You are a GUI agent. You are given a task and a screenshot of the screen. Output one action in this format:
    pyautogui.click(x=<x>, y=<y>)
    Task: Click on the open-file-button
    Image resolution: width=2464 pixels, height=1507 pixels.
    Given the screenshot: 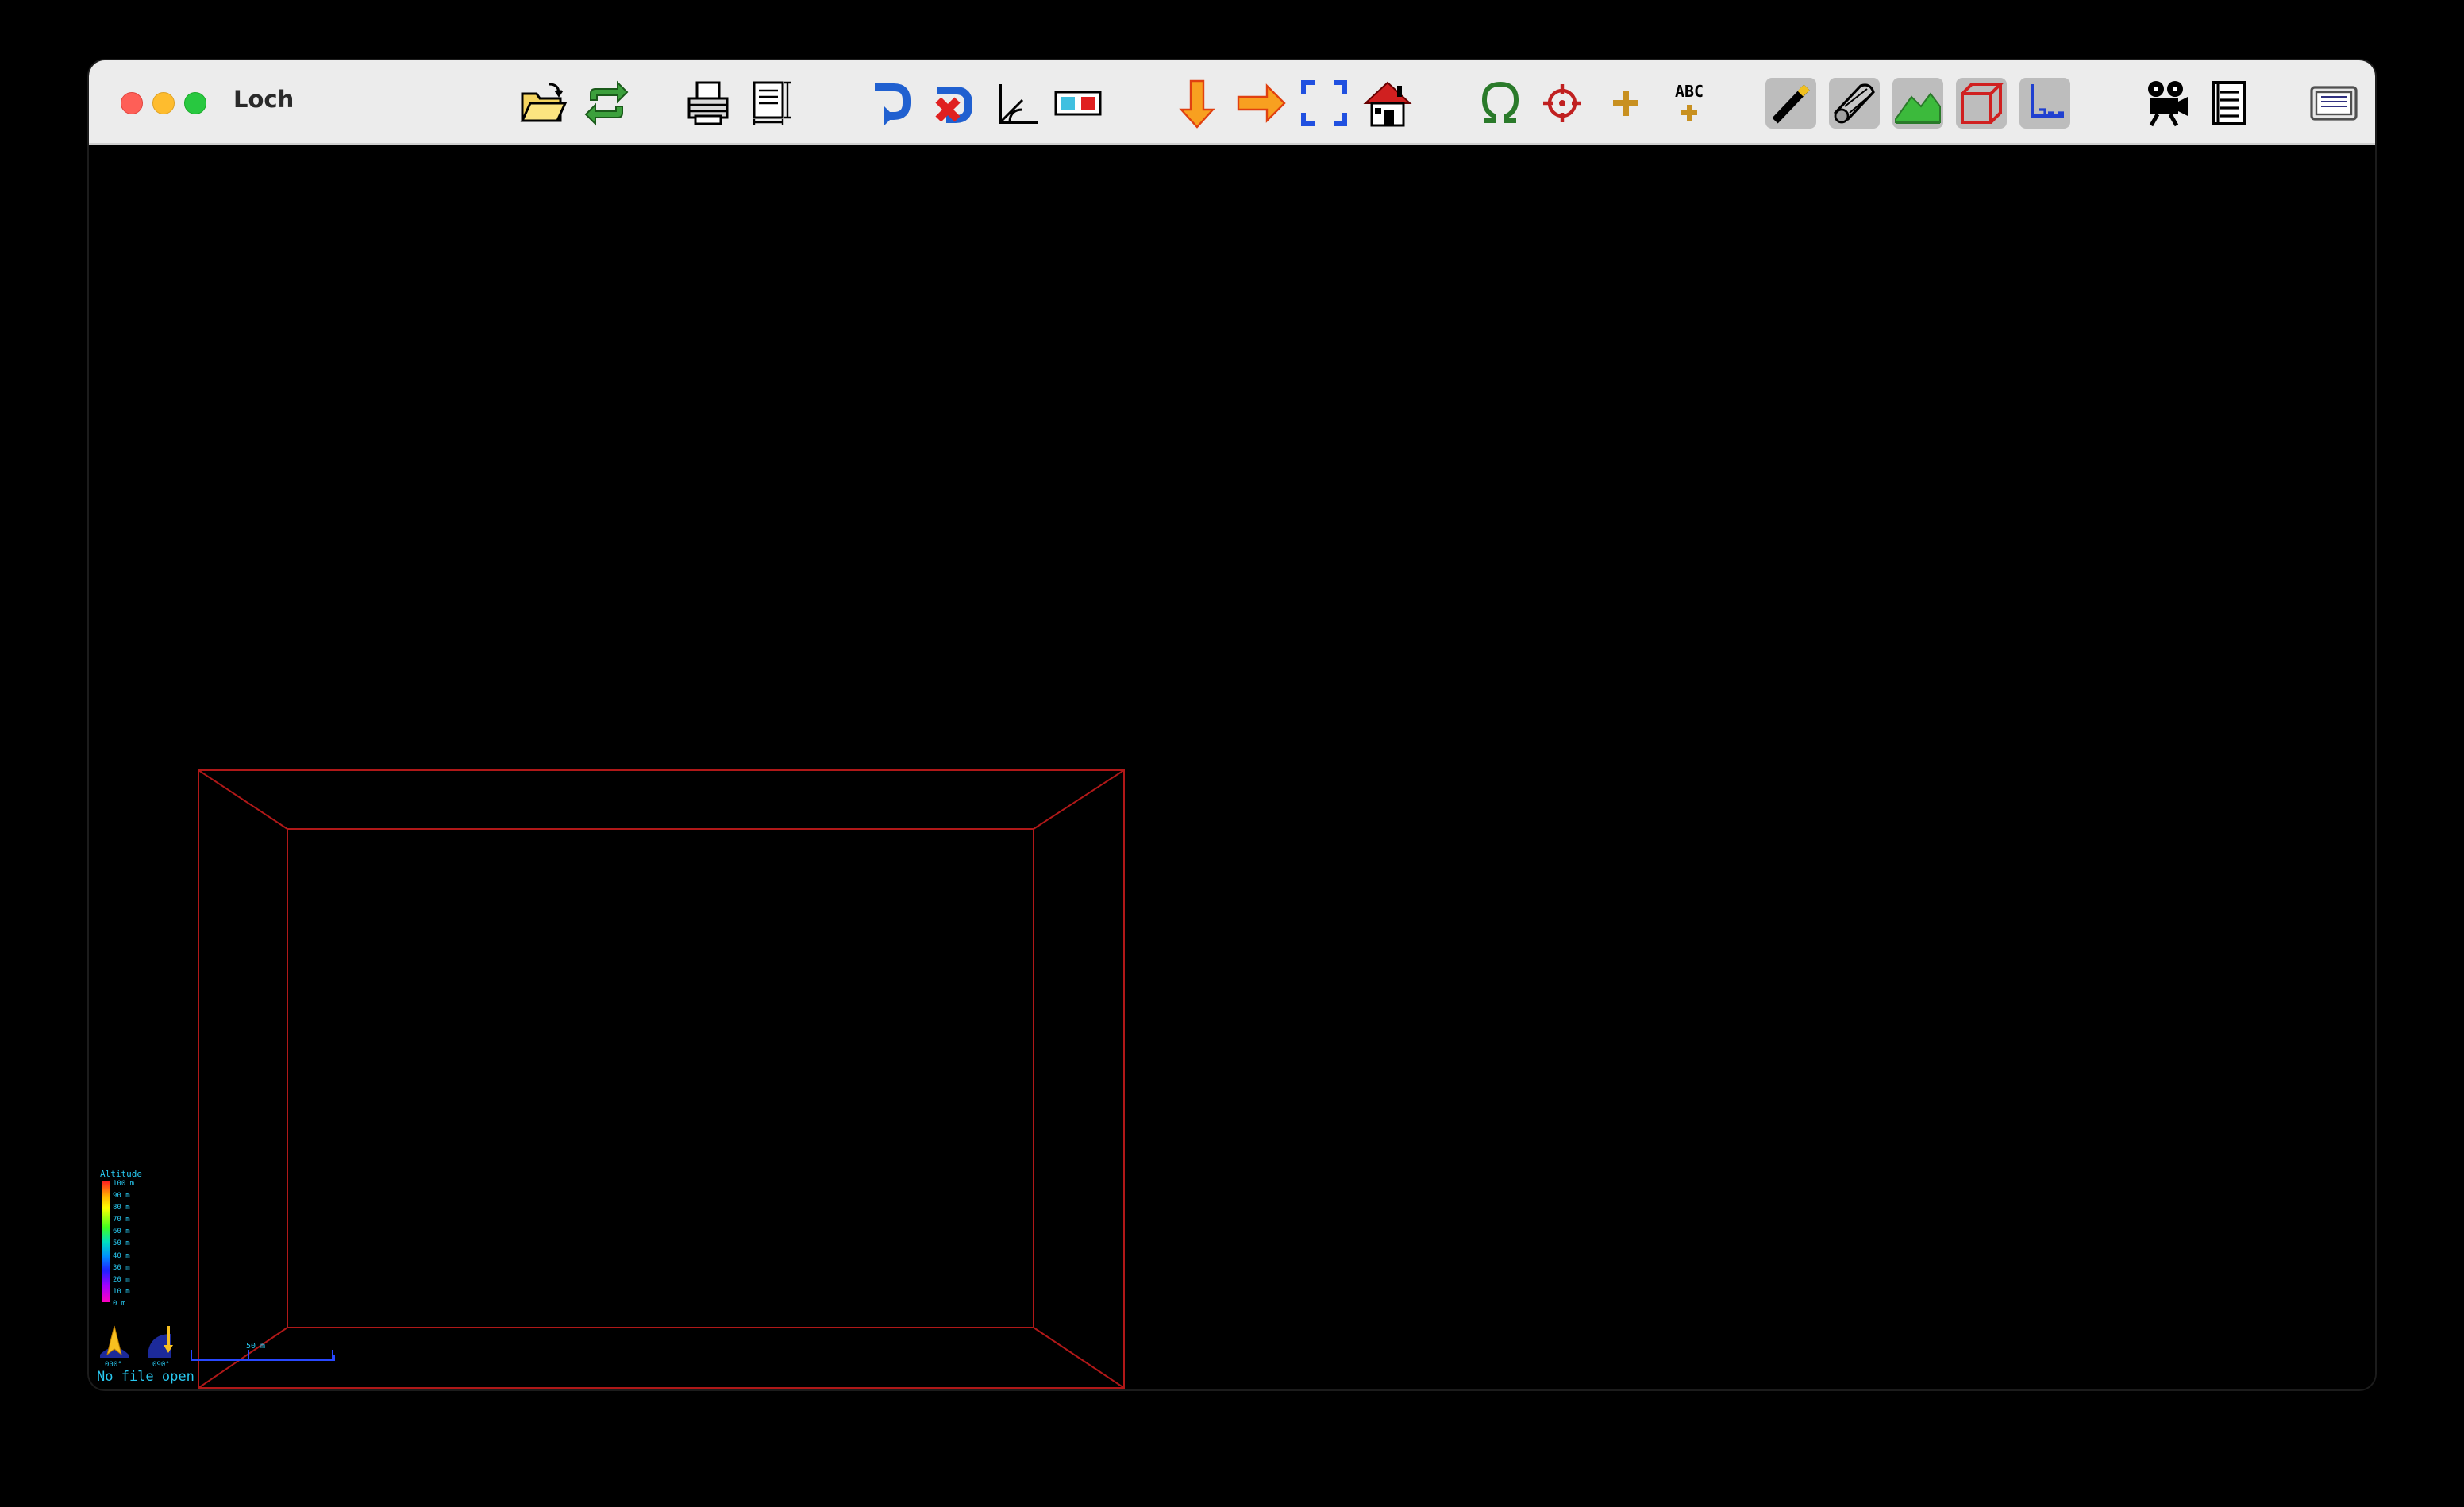 What is the action you would take?
    pyautogui.click(x=543, y=103)
    